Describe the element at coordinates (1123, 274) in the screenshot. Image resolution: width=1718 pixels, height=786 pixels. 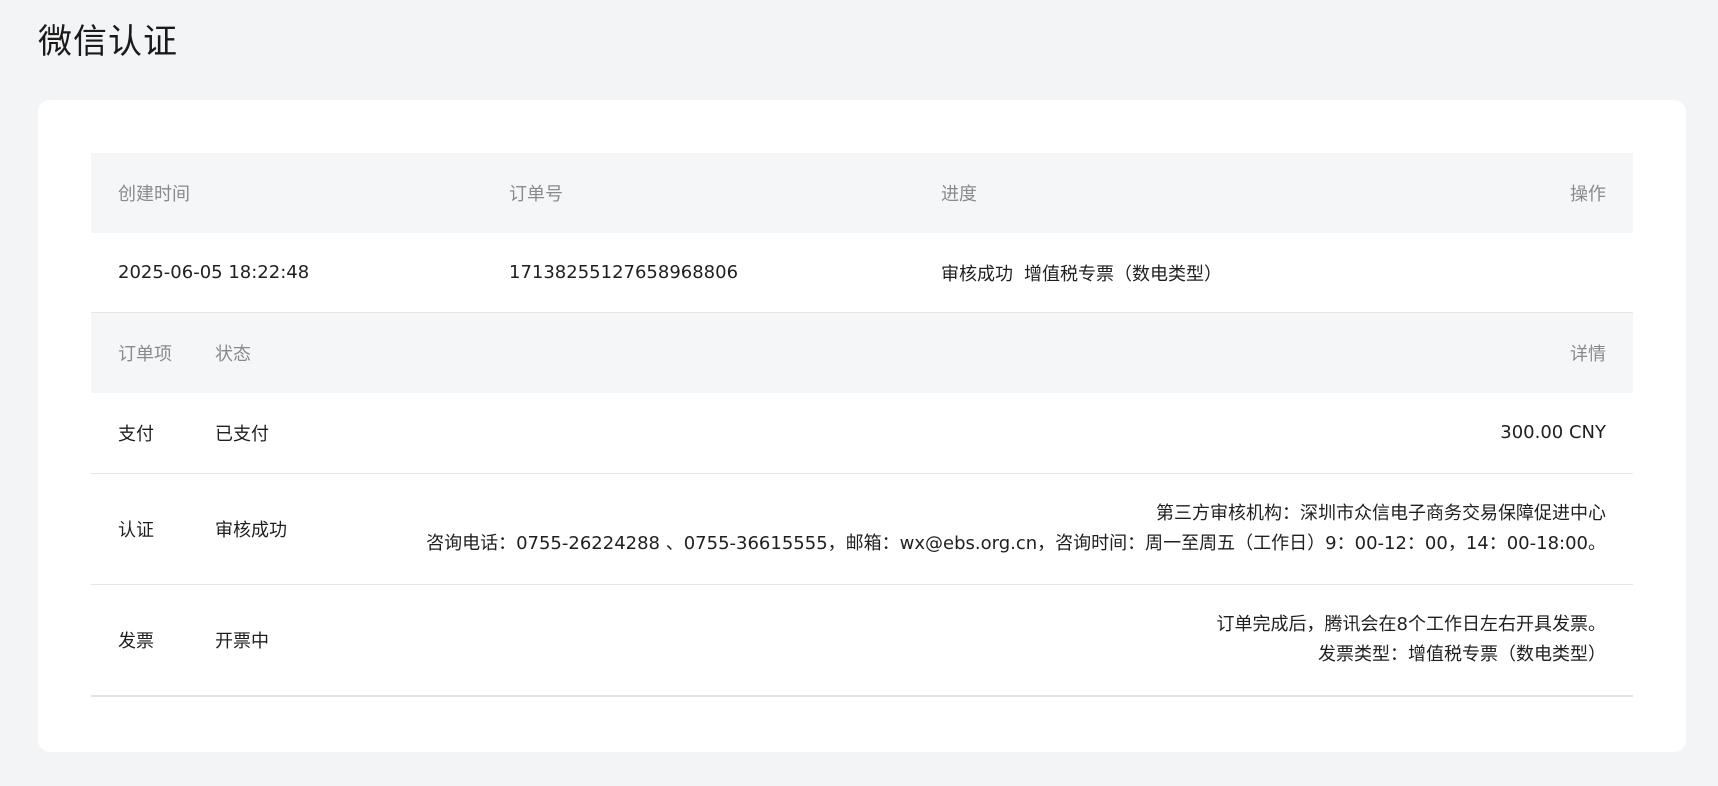
I see `progress-invoice-type: 增值税专票（数电类型）` at that location.